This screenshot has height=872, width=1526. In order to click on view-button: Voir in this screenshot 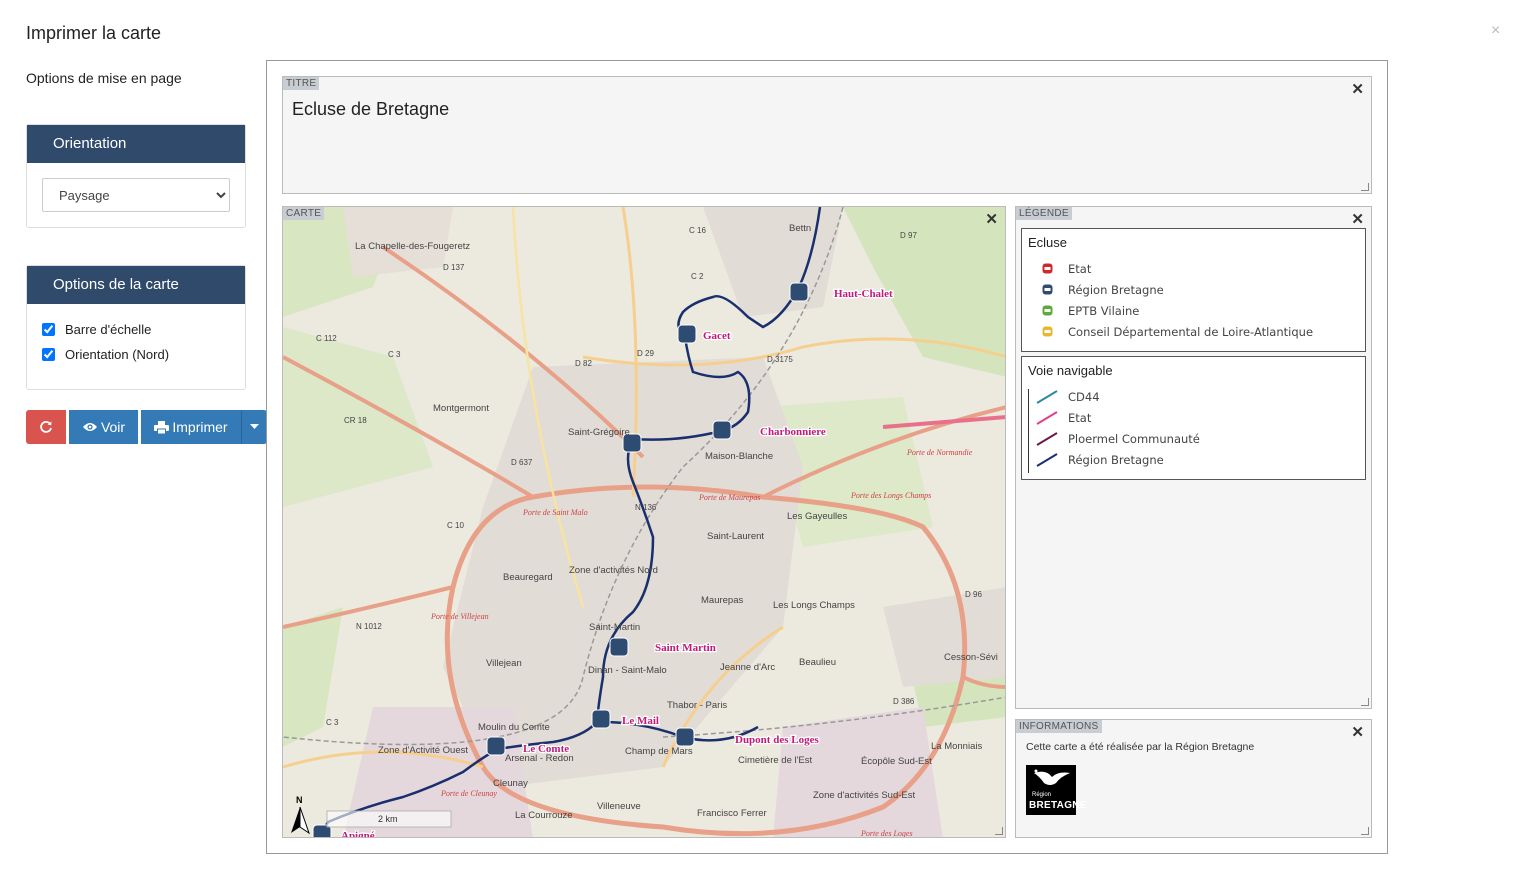, I will do `click(103, 427)`.